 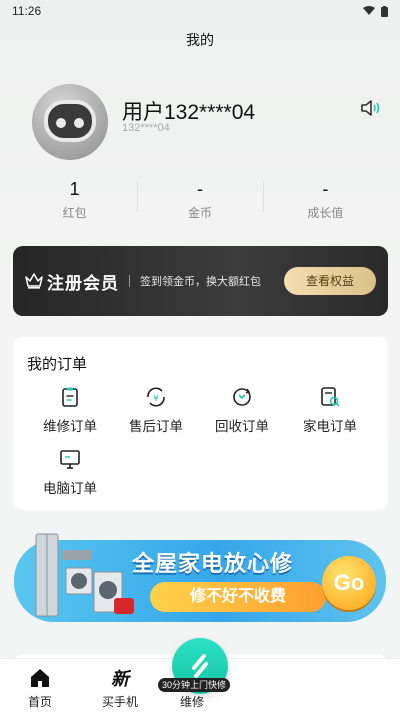 What do you see at coordinates (371, 108) in the screenshot?
I see `speaker-icon` at bounding box center [371, 108].